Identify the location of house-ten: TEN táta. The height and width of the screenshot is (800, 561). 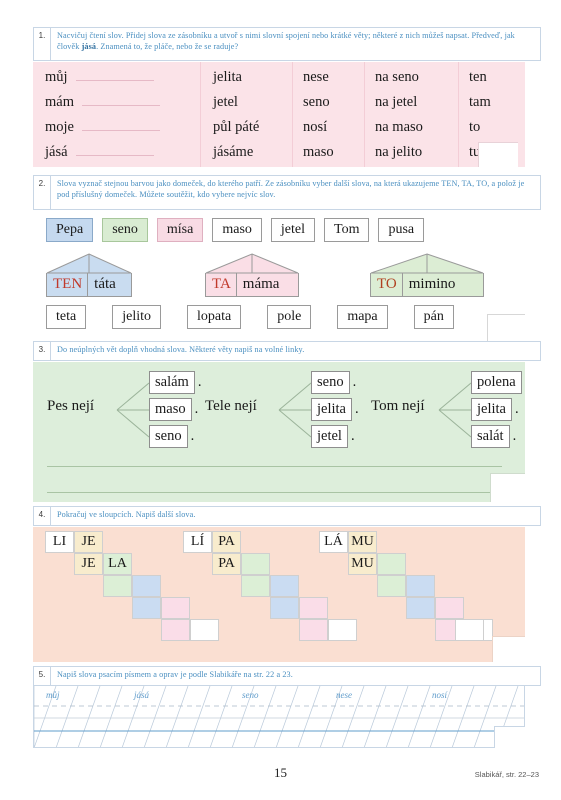
(89, 275).